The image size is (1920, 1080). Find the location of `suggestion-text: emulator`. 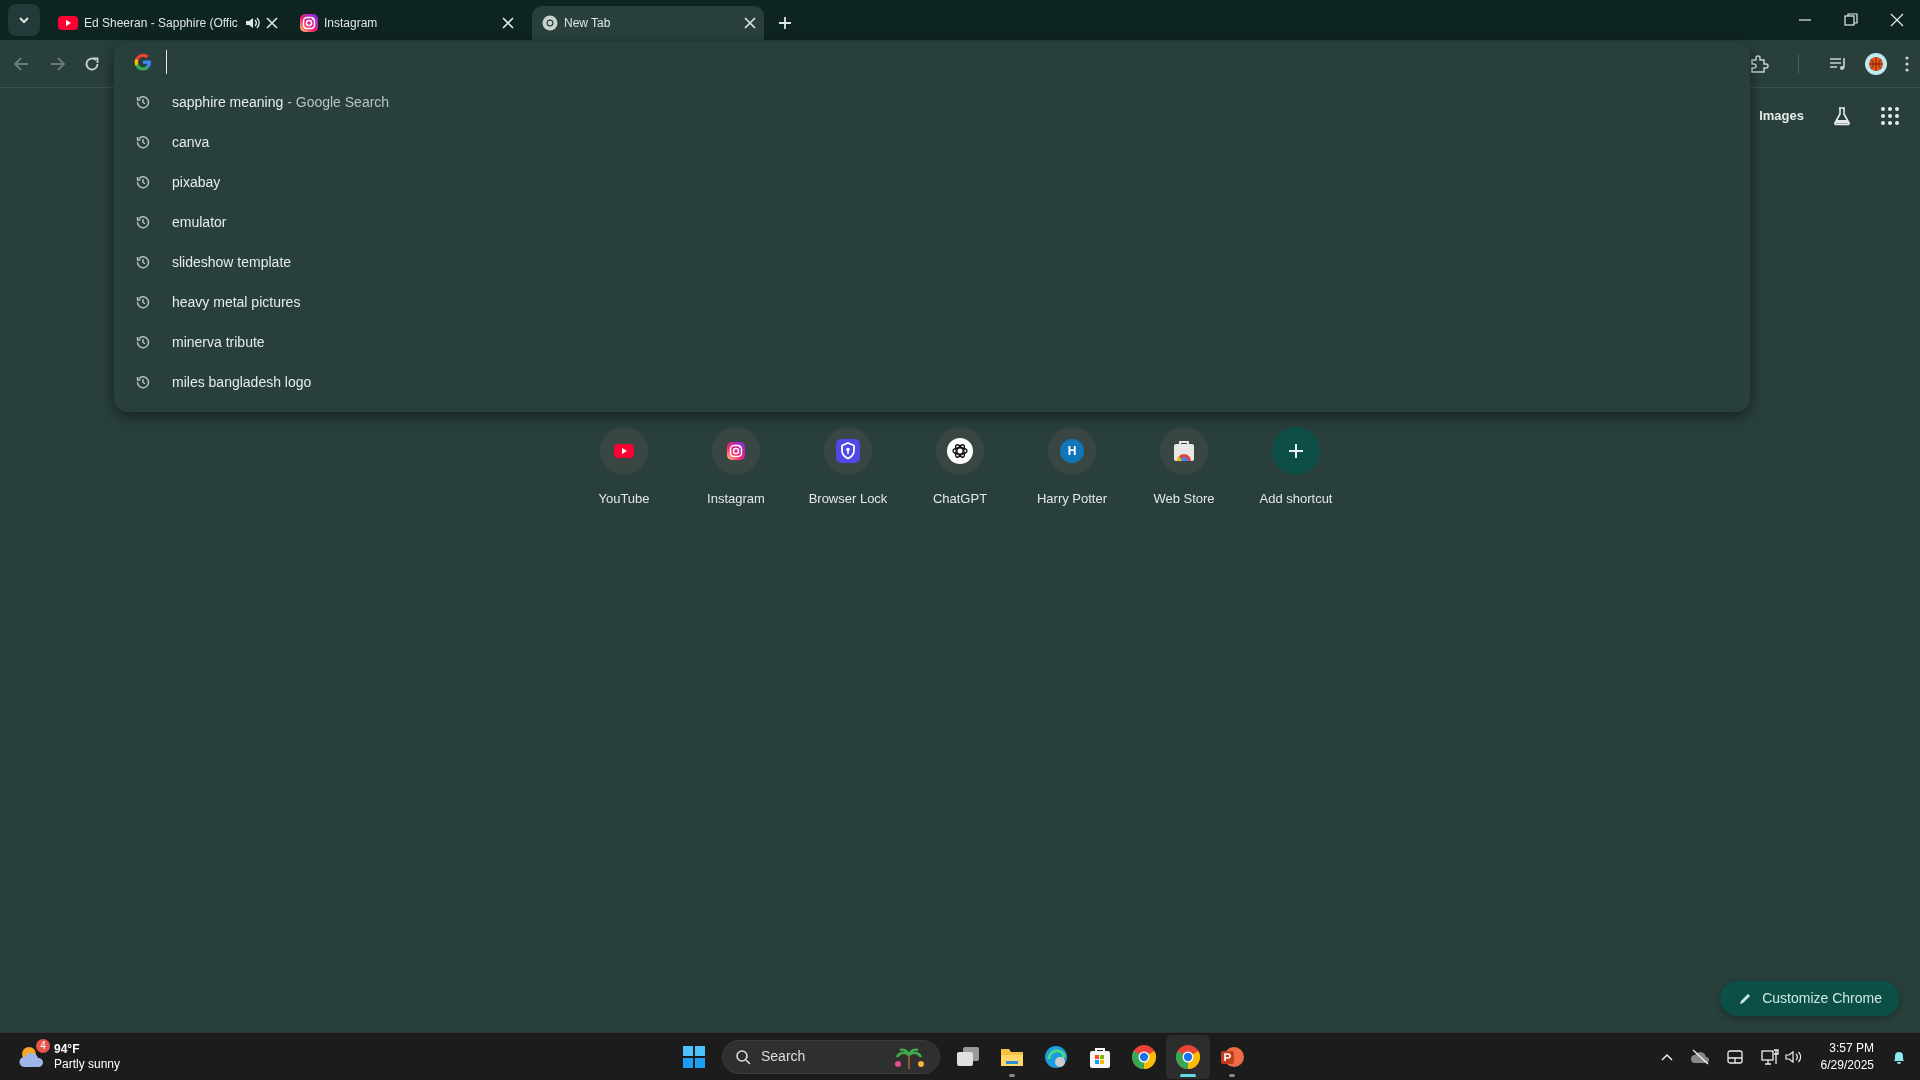

suggestion-text: emulator is located at coordinates (199, 222).